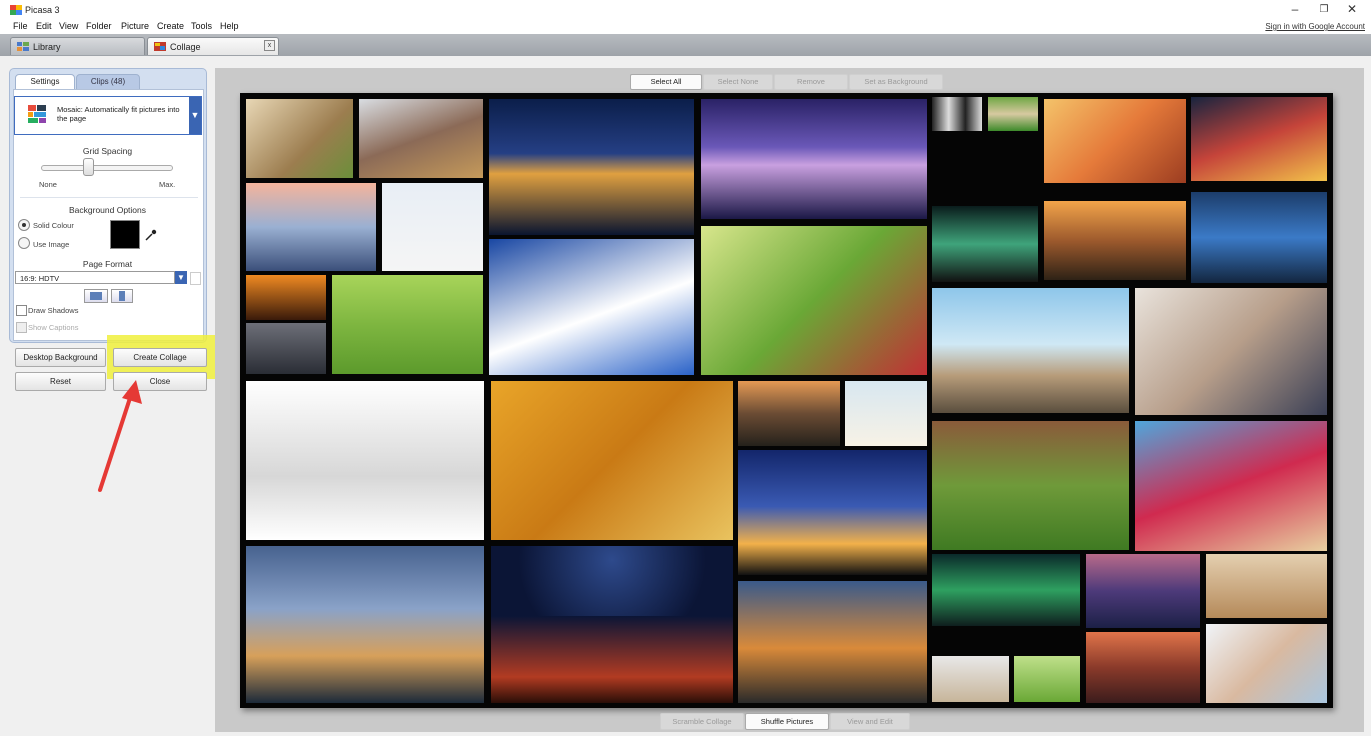  I want to click on page-format-select: 16:9: HDTV, so click(95, 277).